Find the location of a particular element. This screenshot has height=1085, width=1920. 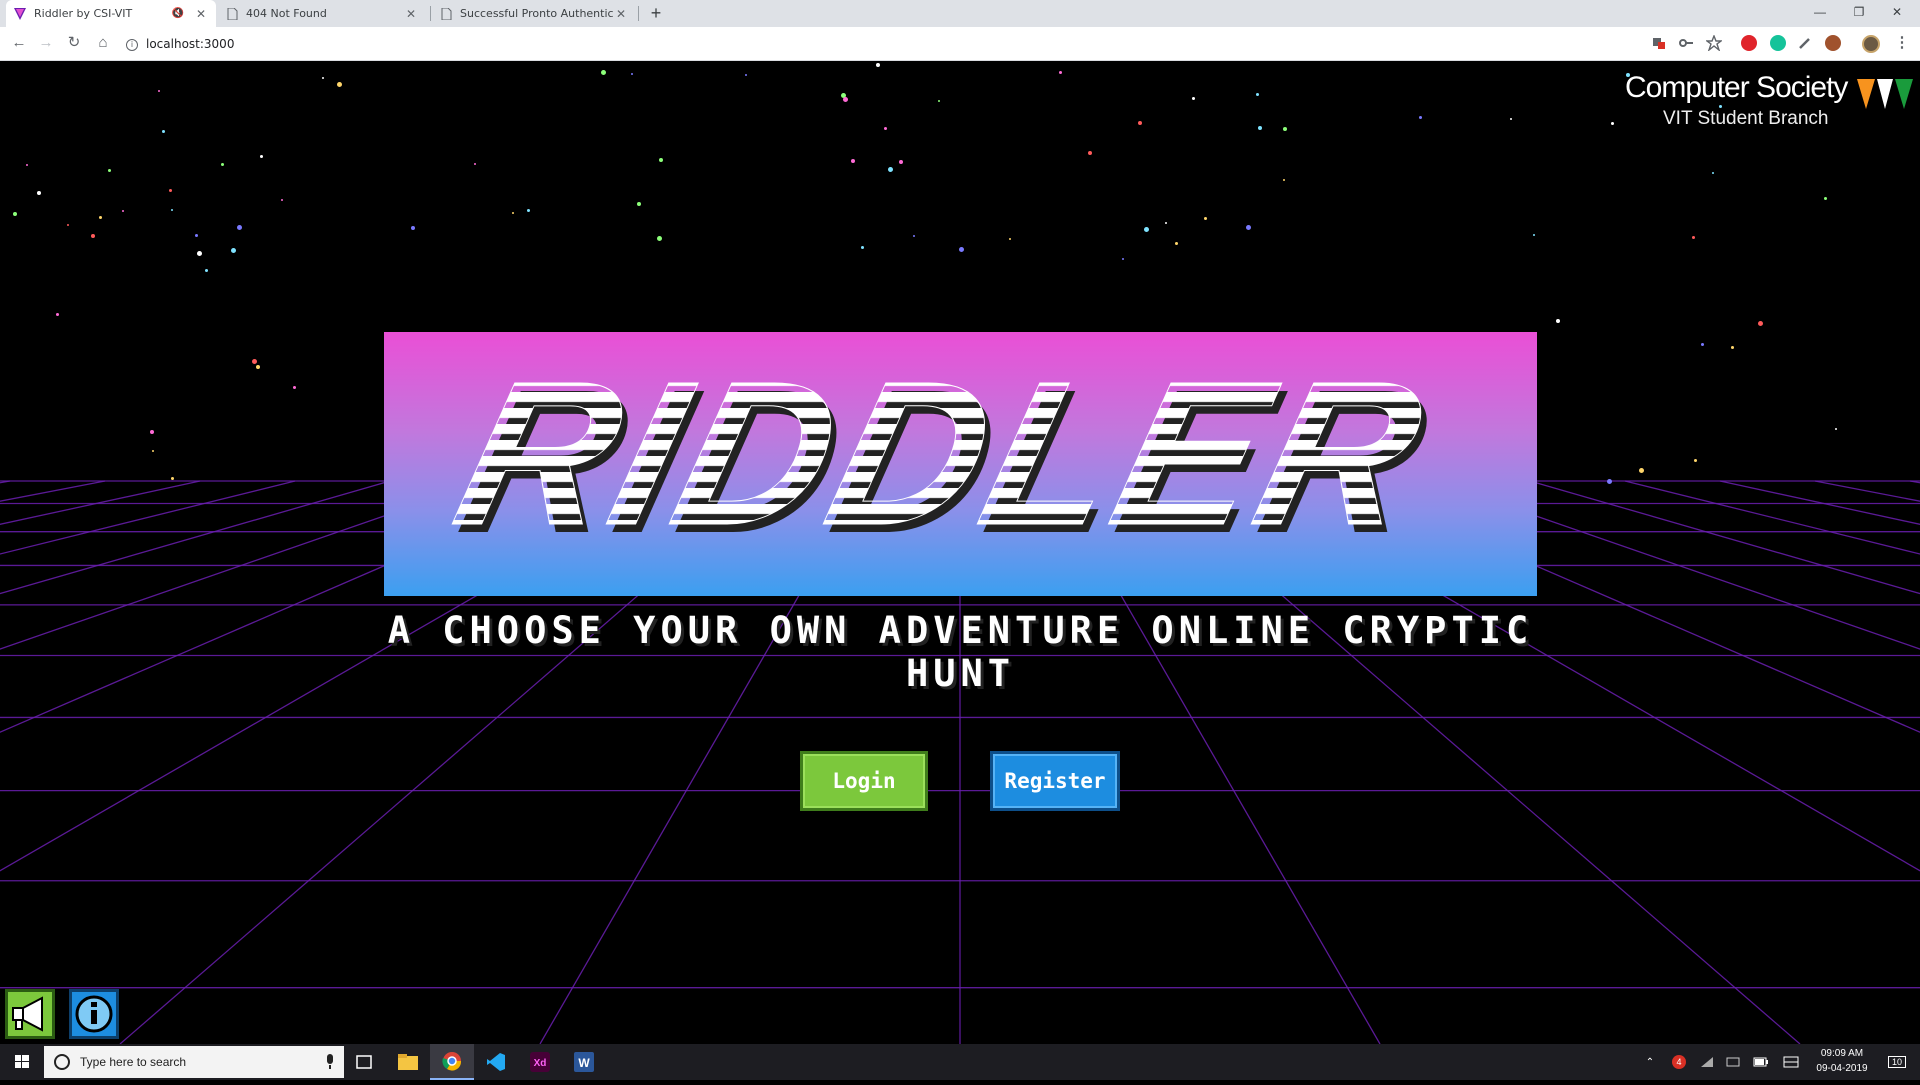

cookie-icon is located at coordinates (1833, 43).